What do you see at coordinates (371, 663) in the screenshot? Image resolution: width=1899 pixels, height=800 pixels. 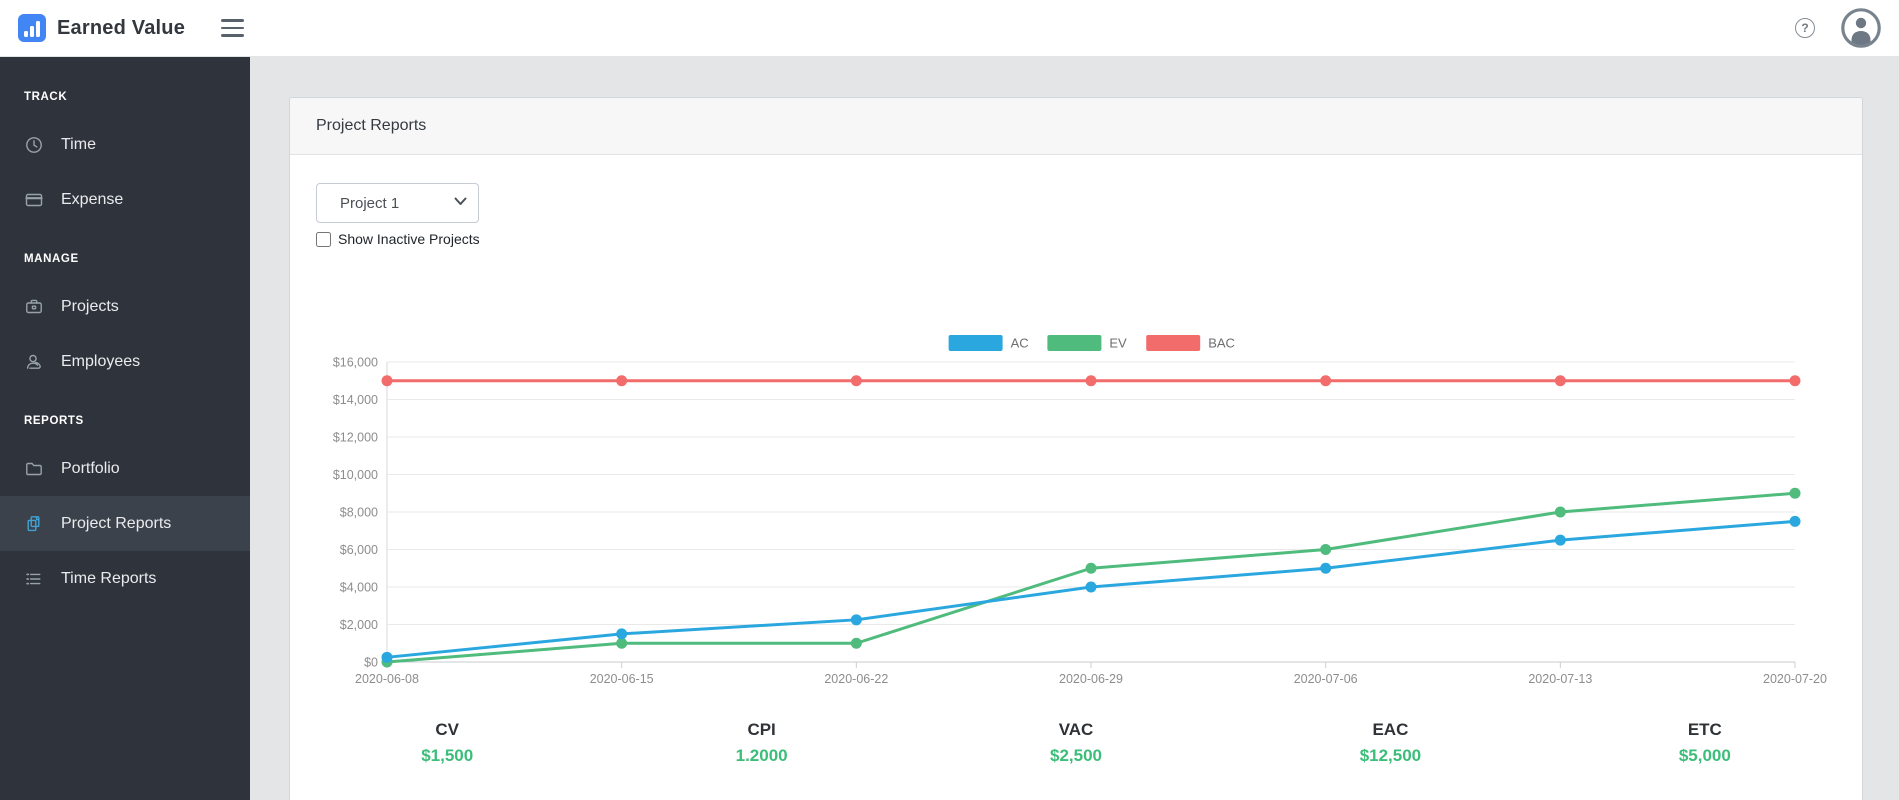 I see `svg-text: $0` at bounding box center [371, 663].